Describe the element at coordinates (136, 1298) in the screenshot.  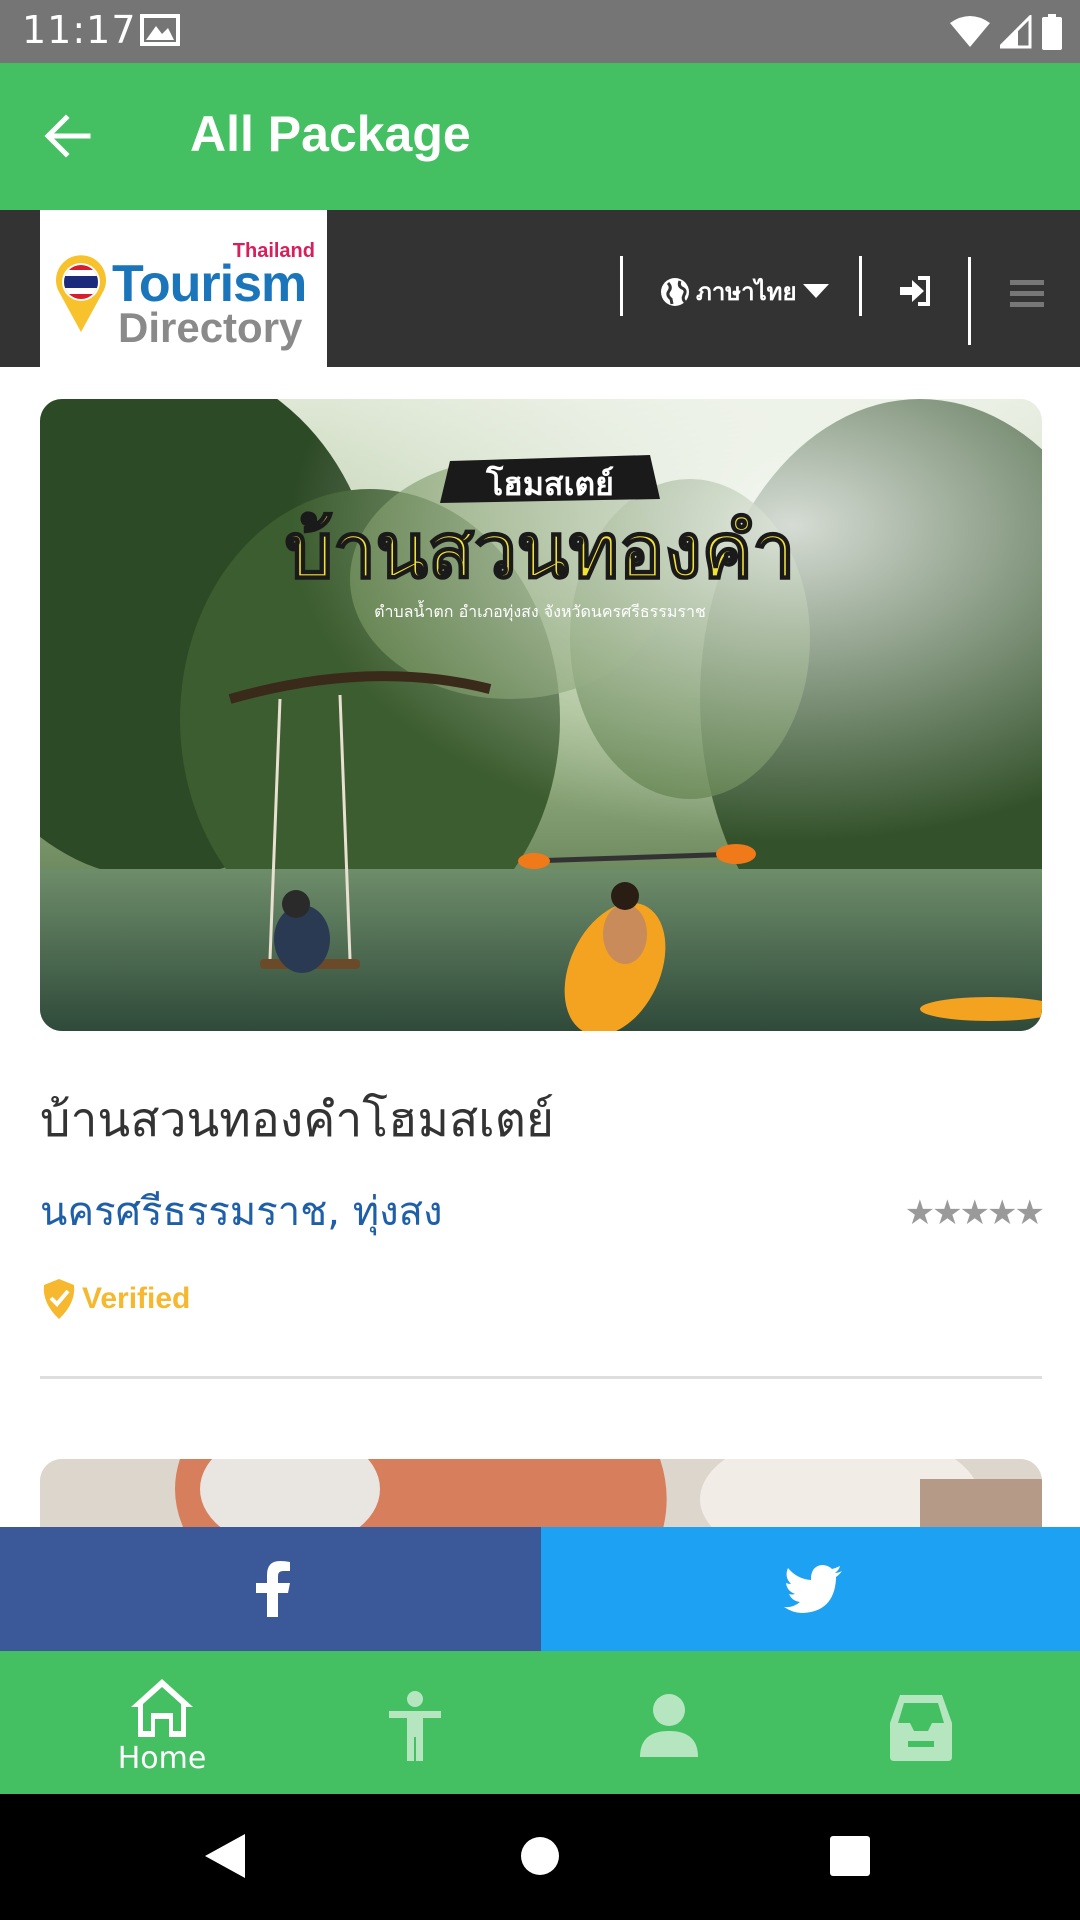
I see `verified-label: Verified` at that location.